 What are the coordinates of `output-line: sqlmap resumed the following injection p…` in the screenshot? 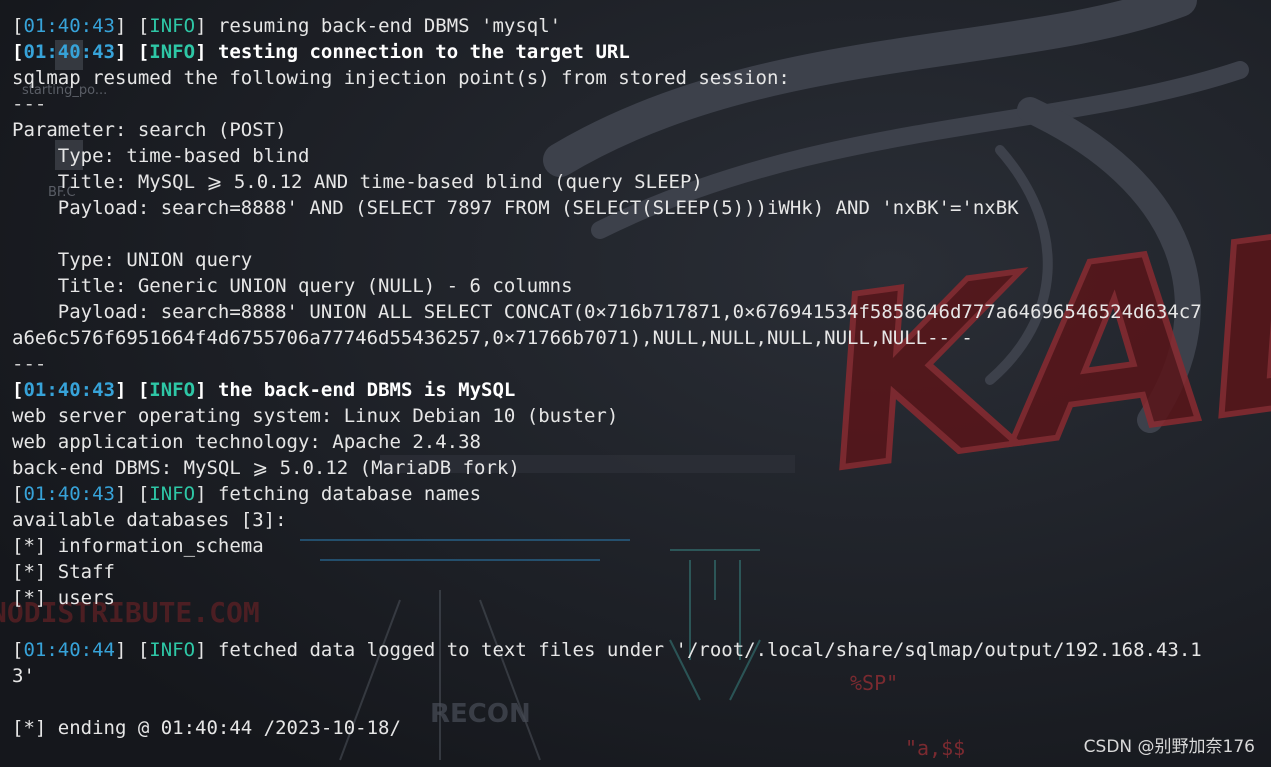 It's located at (401, 78).